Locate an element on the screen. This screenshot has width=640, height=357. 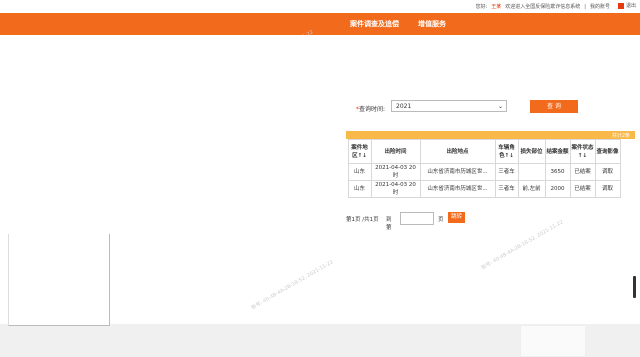
welcome-text: 欢迎进入全国反保险欺诈信息系统 is located at coordinates (543, 7).